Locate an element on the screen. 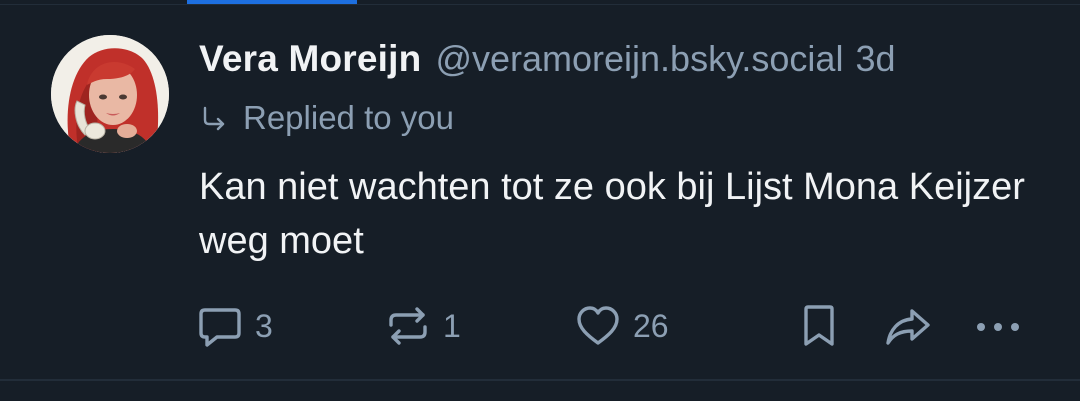  more-icon is located at coordinates (998, 327).